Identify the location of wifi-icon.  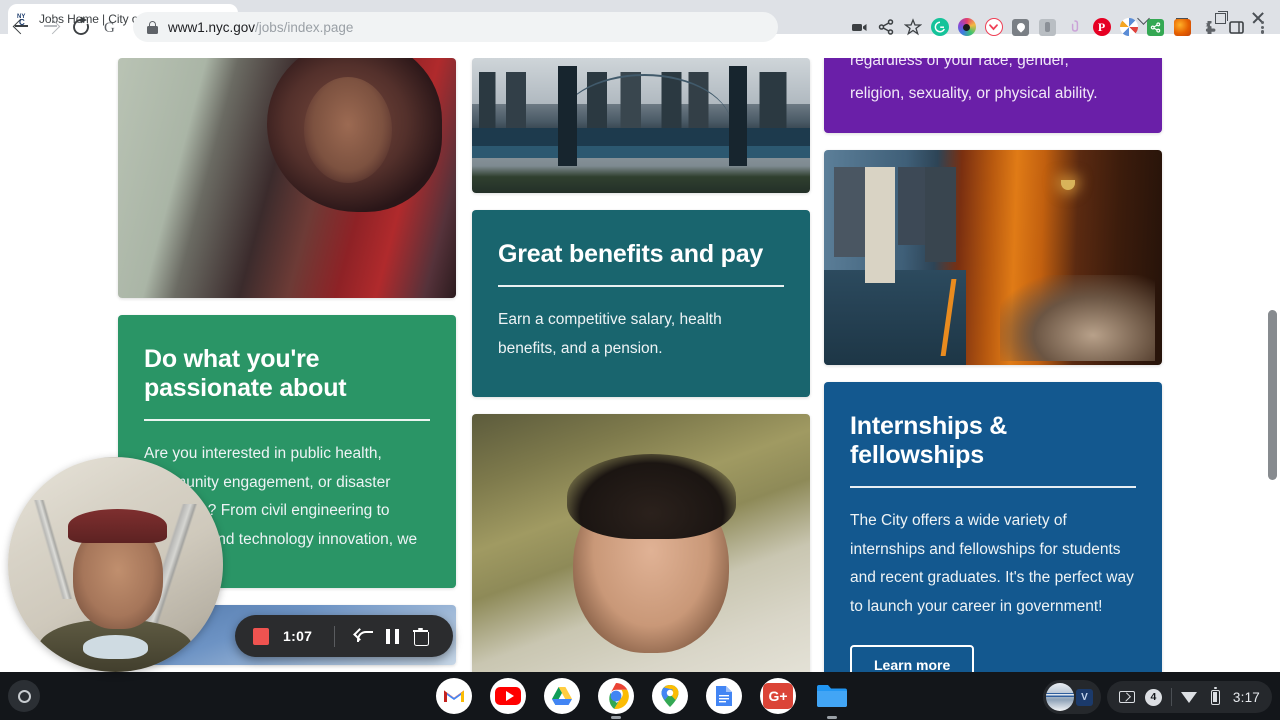
(1189, 697).